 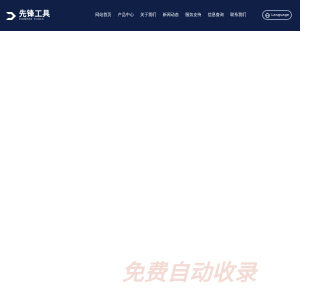 I want to click on language-button: Language, so click(x=277, y=15).